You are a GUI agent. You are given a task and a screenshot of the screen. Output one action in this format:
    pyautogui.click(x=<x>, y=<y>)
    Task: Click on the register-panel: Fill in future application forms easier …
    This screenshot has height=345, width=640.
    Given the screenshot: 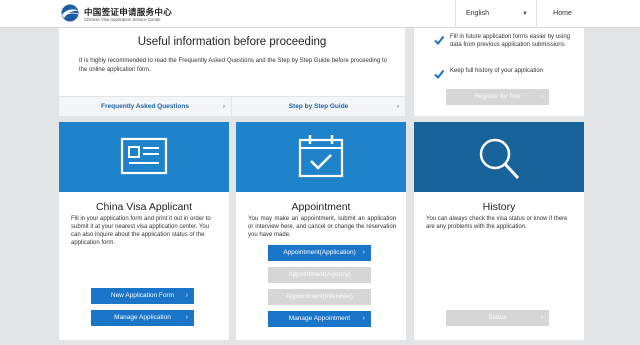 What is the action you would take?
    pyautogui.click(x=499, y=72)
    